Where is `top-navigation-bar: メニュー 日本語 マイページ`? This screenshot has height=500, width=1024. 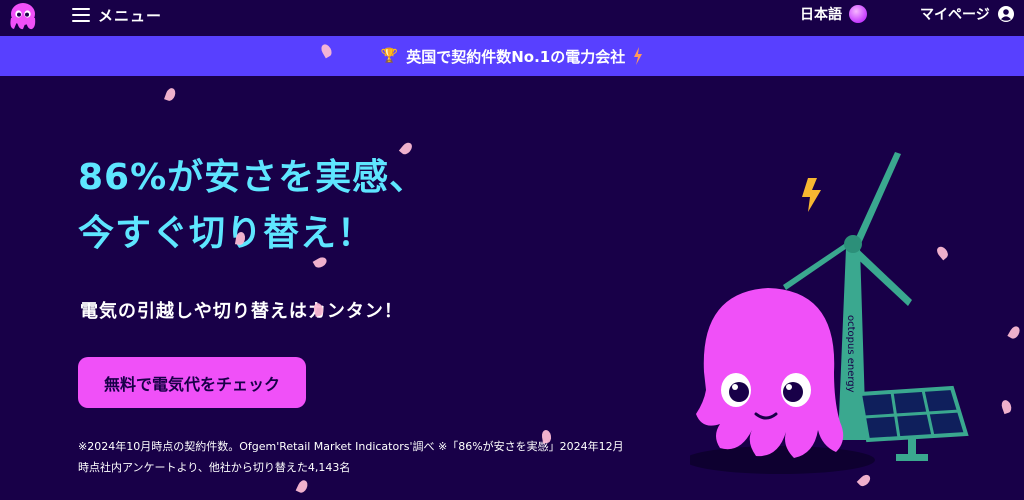 top-navigation-bar: メニュー 日本語 マイページ is located at coordinates (512, 18).